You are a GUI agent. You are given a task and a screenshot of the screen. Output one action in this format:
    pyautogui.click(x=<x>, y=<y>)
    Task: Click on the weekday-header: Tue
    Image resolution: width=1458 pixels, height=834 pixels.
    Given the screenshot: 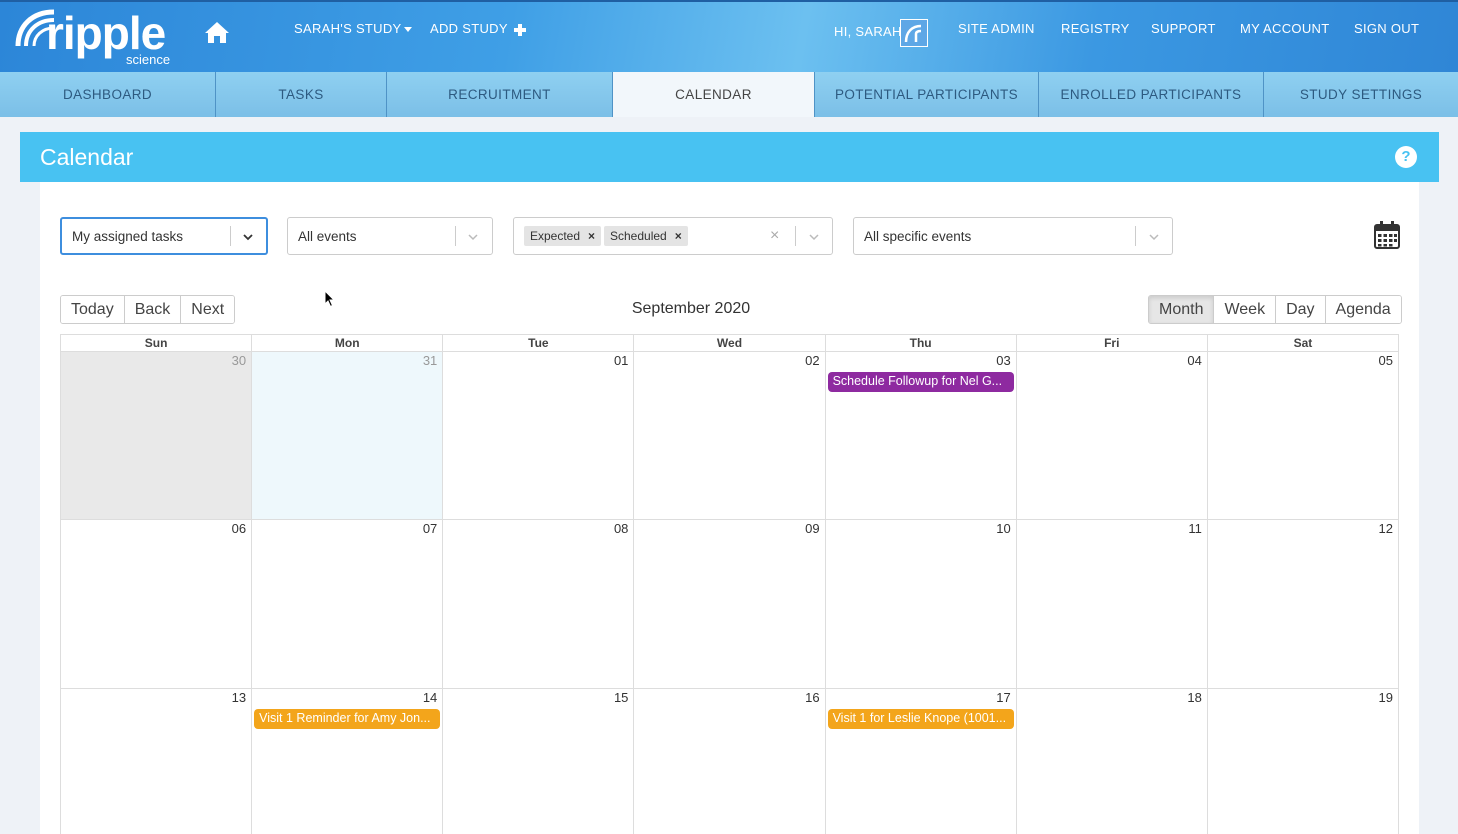 What is the action you would take?
    pyautogui.click(x=539, y=343)
    